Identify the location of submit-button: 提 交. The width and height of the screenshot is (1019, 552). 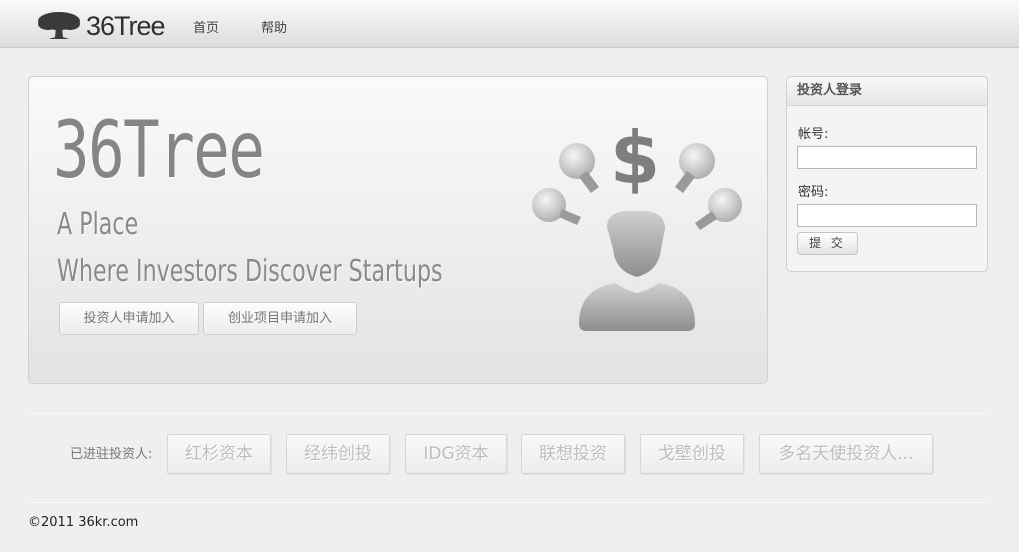
(827, 243).